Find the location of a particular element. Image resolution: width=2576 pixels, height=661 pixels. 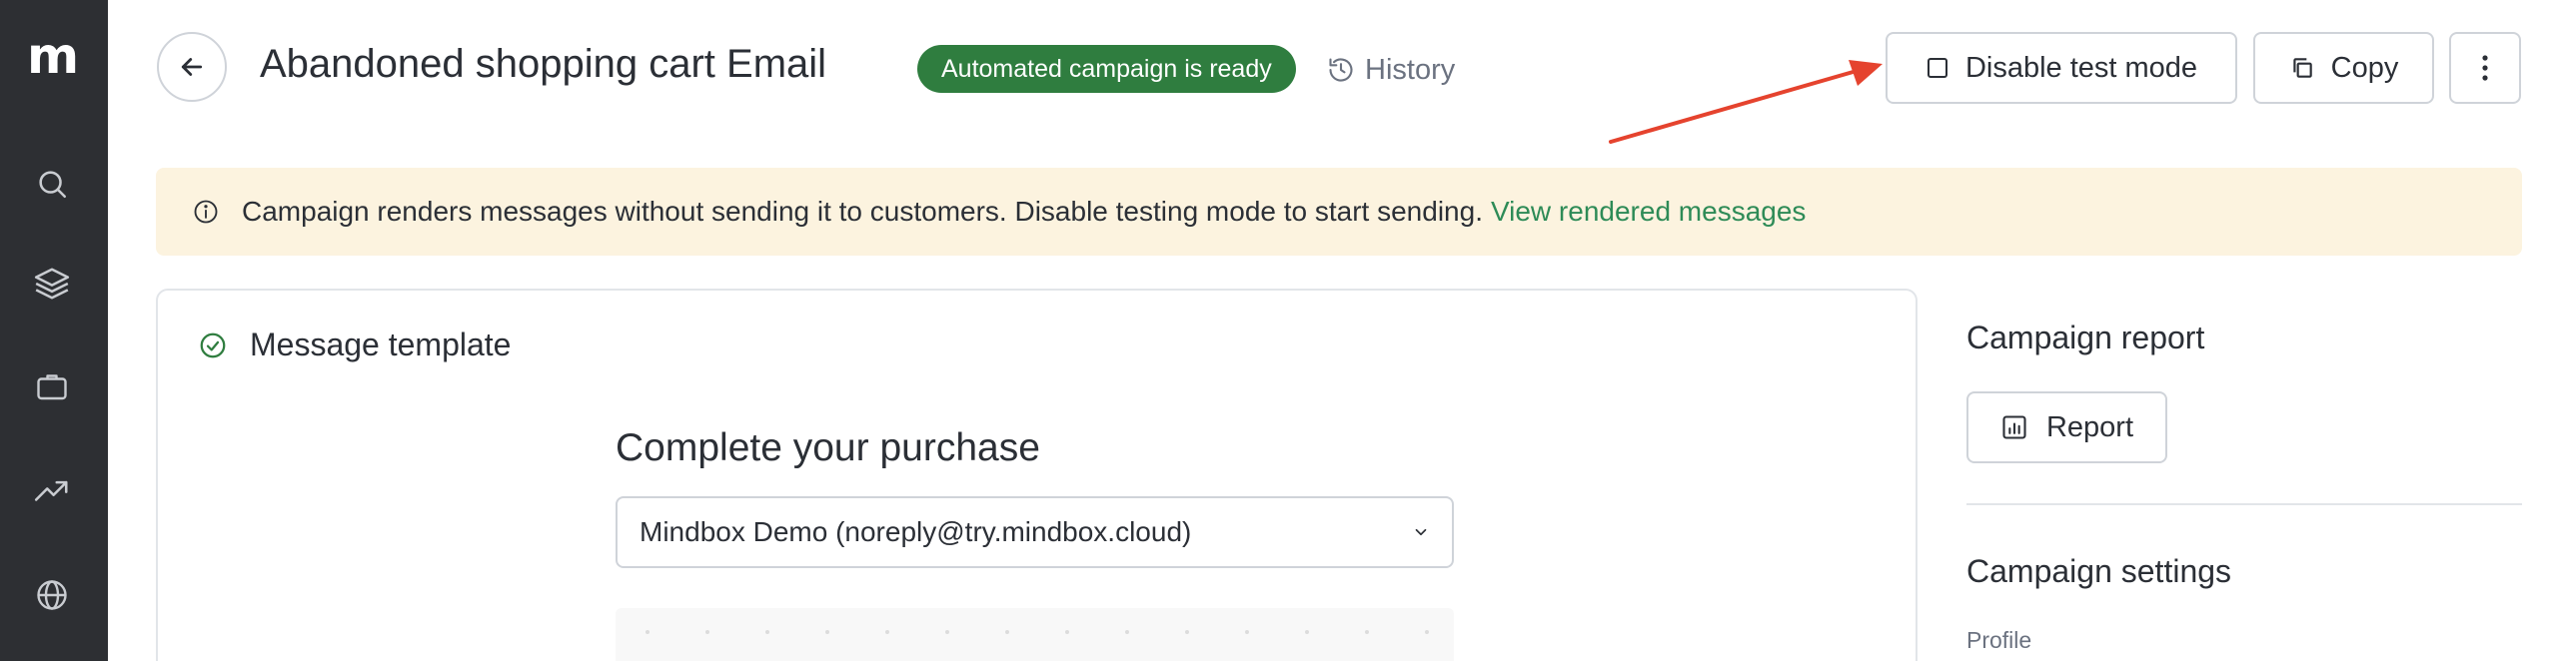

report-icon is located at coordinates (2014, 427).